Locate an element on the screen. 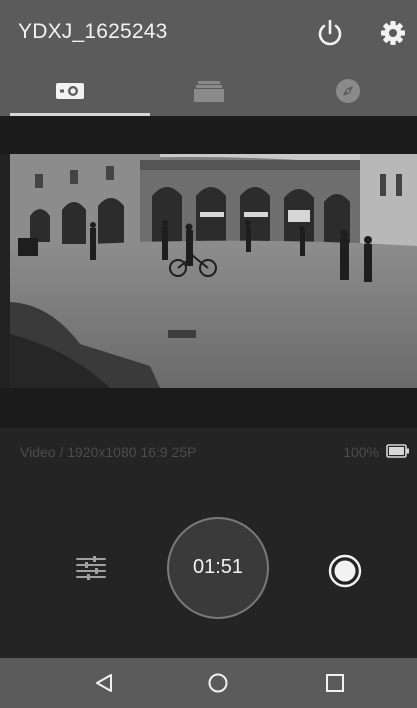  power-button is located at coordinates (330, 33).